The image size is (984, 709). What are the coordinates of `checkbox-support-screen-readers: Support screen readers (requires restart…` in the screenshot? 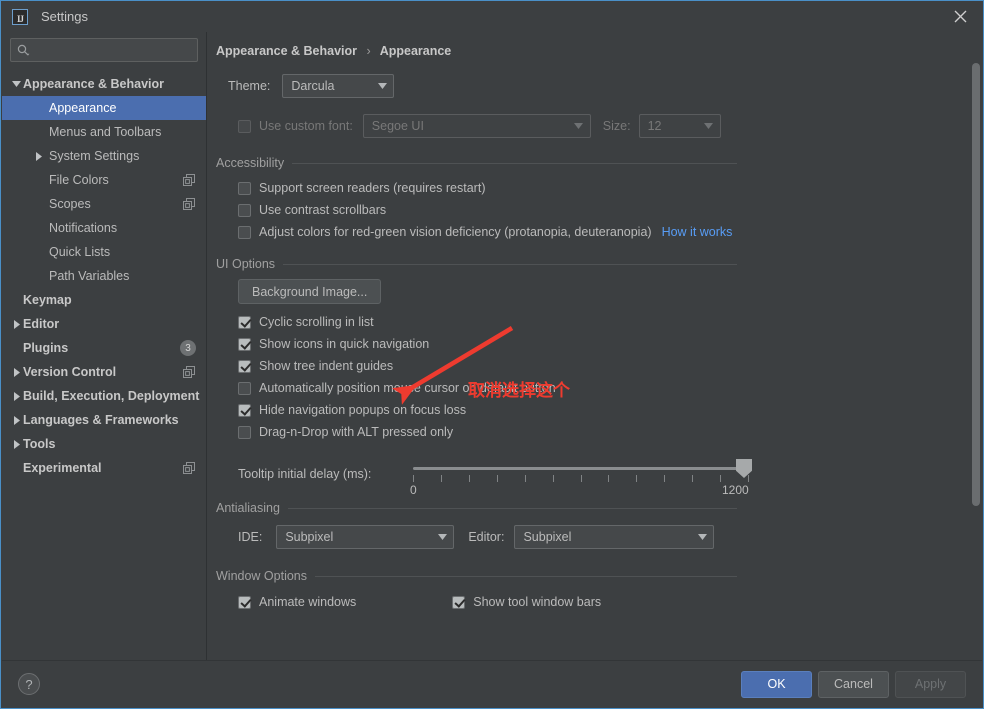 It's located at (610, 188).